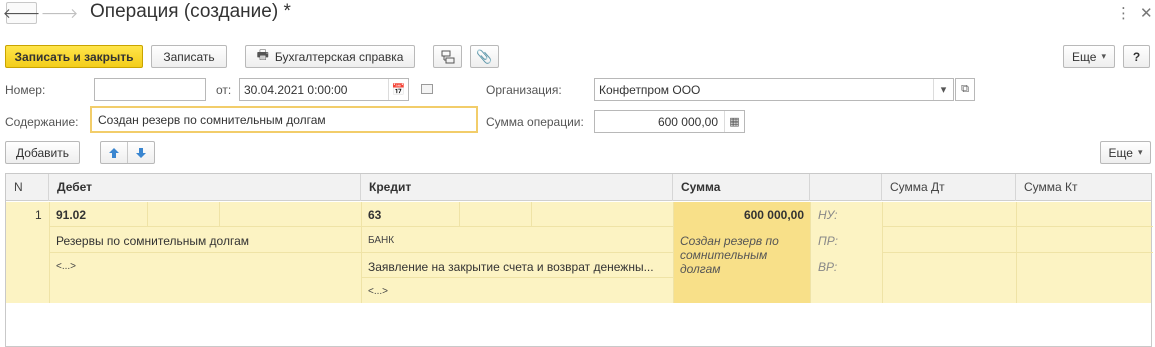 Image resolution: width=1155 pixels, height=347 pixels. Describe the element at coordinates (846, 187) in the screenshot. I see `col-tax-type` at that location.